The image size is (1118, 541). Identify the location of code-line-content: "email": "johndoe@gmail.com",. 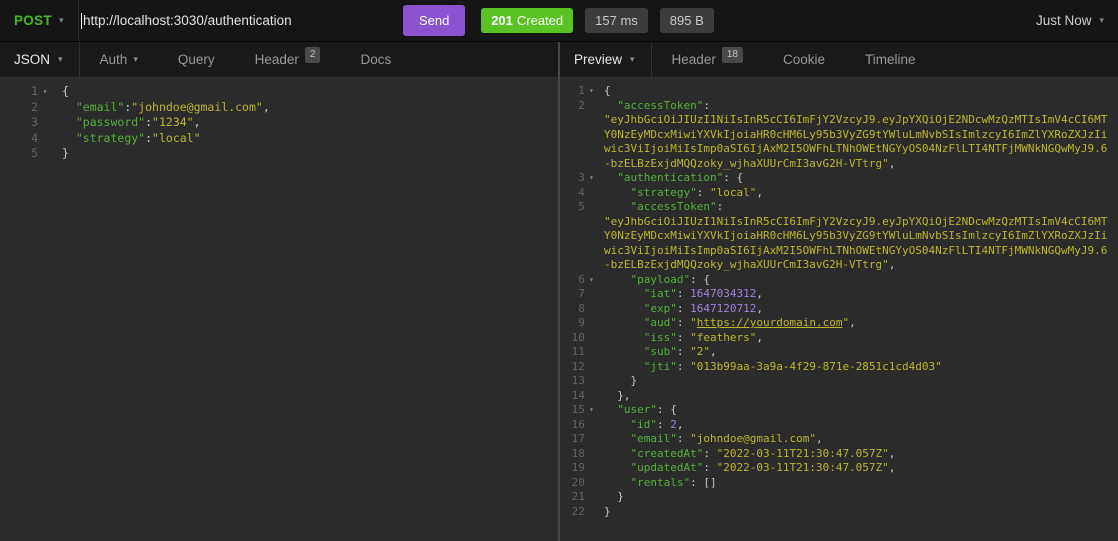
(858, 439).